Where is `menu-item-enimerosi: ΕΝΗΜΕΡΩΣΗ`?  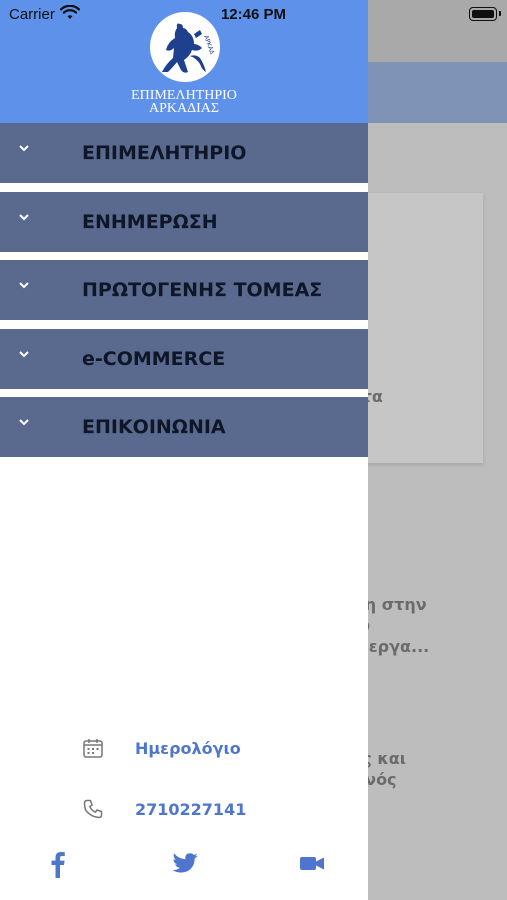
menu-item-enimerosi: ΕΝΗΜΕΡΩΣΗ is located at coordinates (184, 222).